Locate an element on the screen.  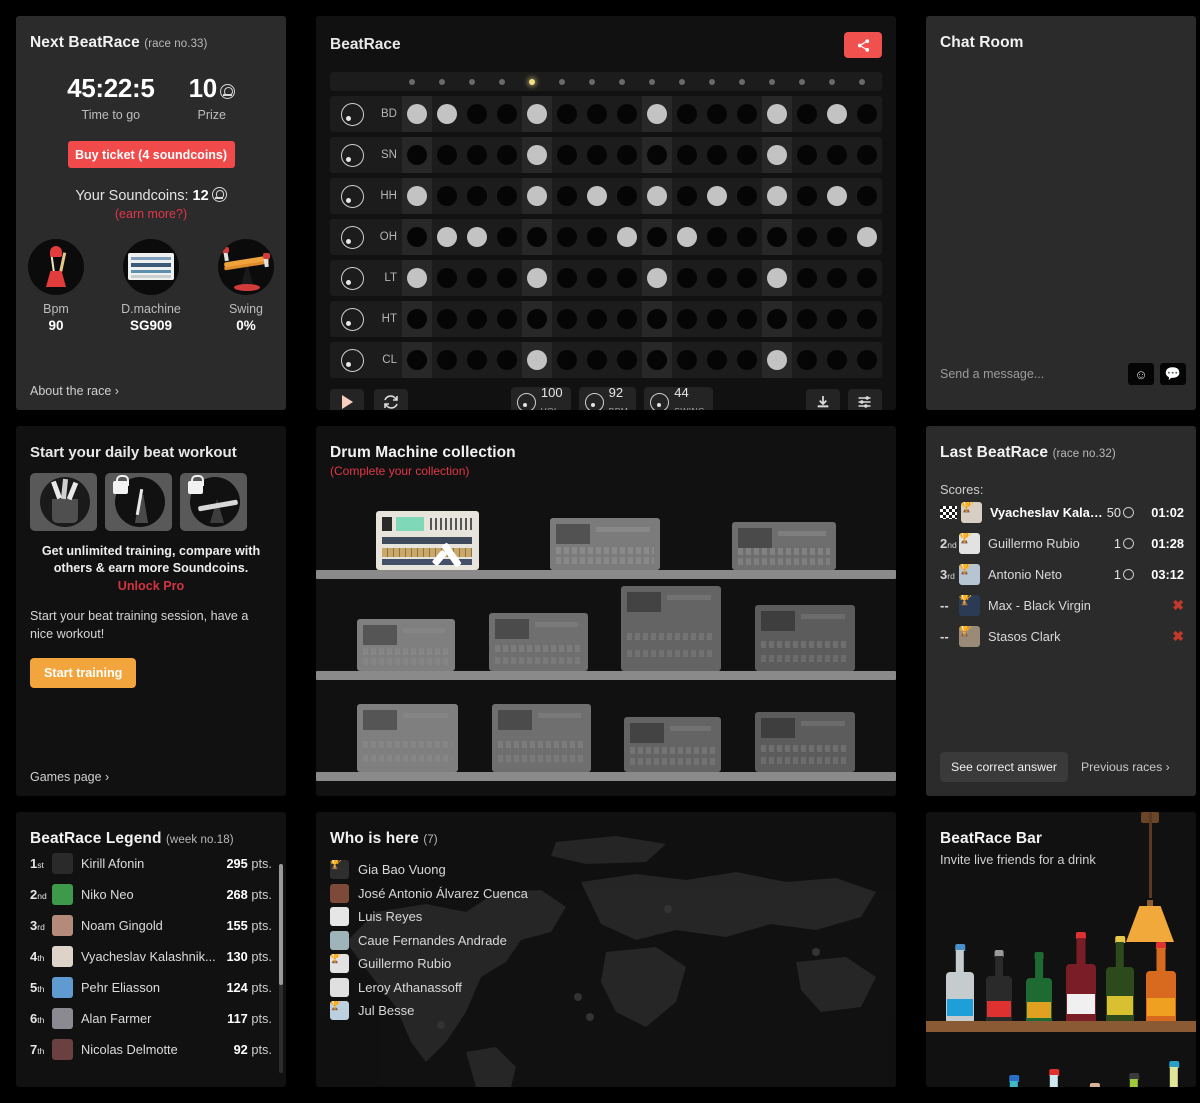
speech-bubble-icon: 💬 is located at coordinates (1173, 374).